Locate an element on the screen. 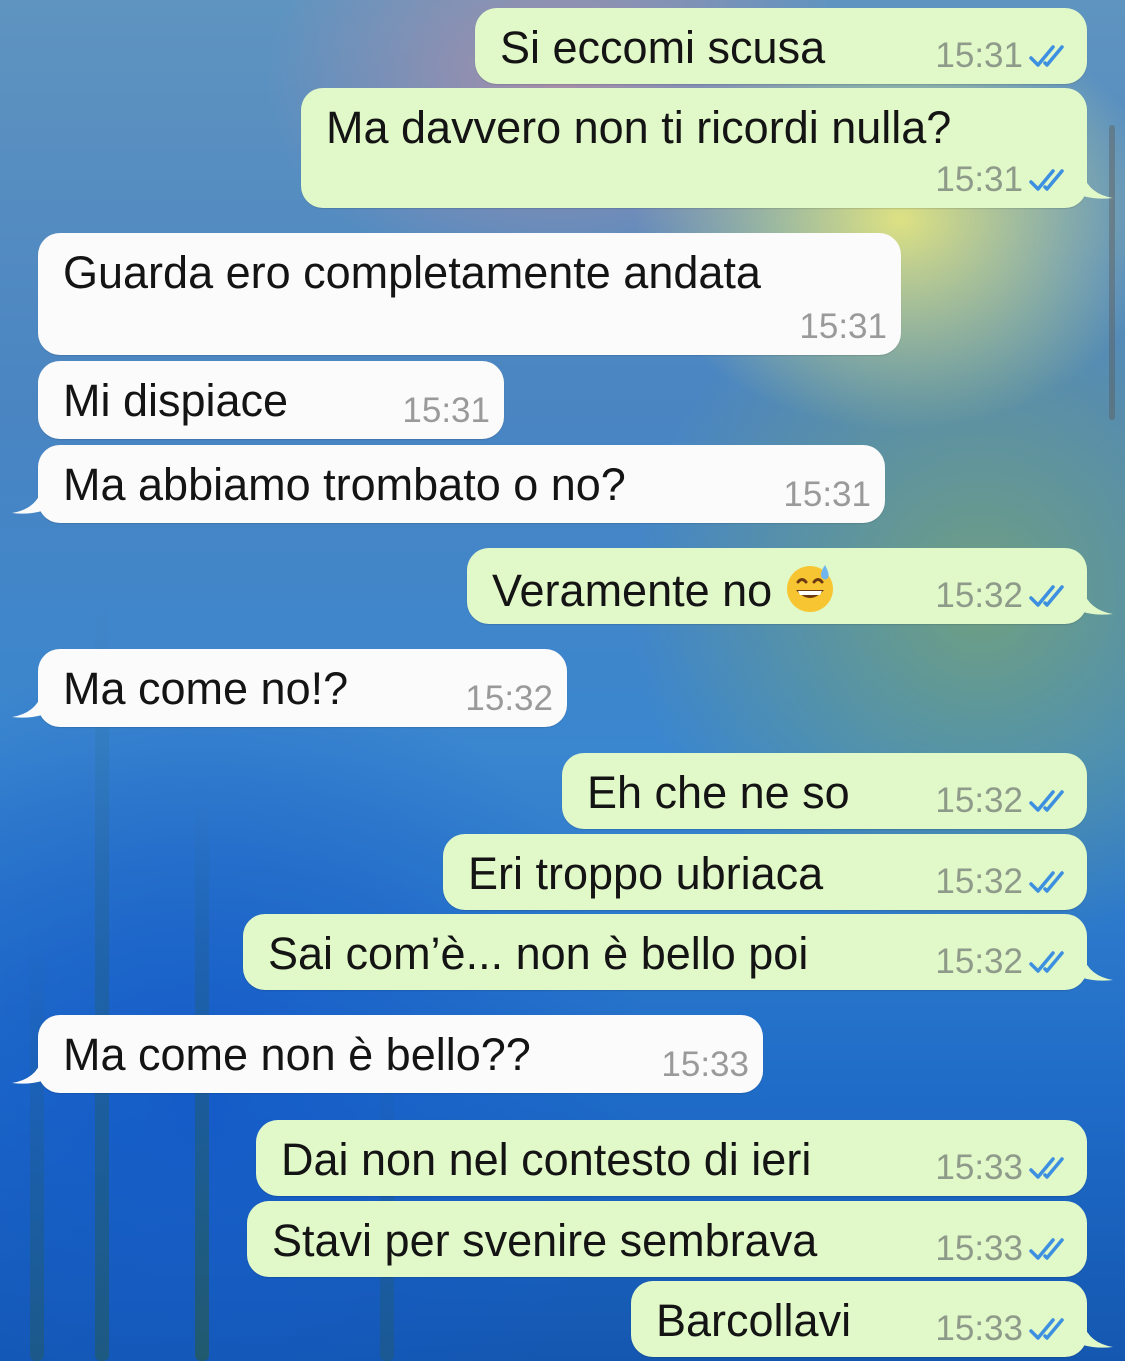 Image resolution: width=1125 pixels, height=1361 pixels. message-bubble-incoming: Ma come non è bello?? 15:33 is located at coordinates (387, 1054).